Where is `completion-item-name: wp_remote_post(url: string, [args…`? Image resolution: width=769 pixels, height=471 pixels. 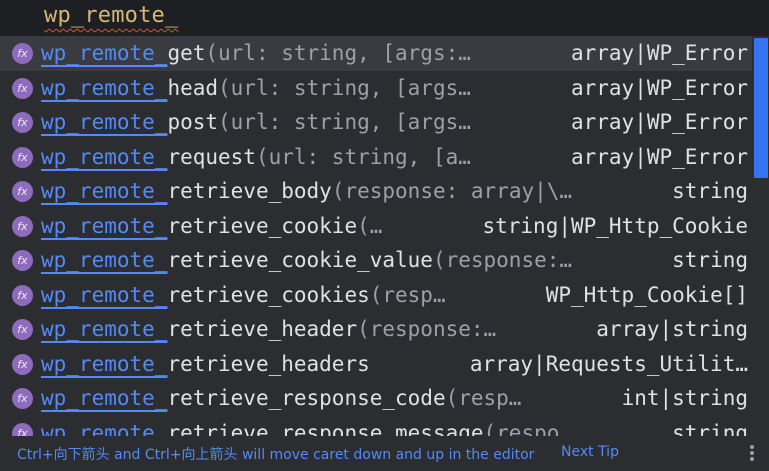
completion-item-name: wp_remote_post(url: string, [args… is located at coordinates (256, 122).